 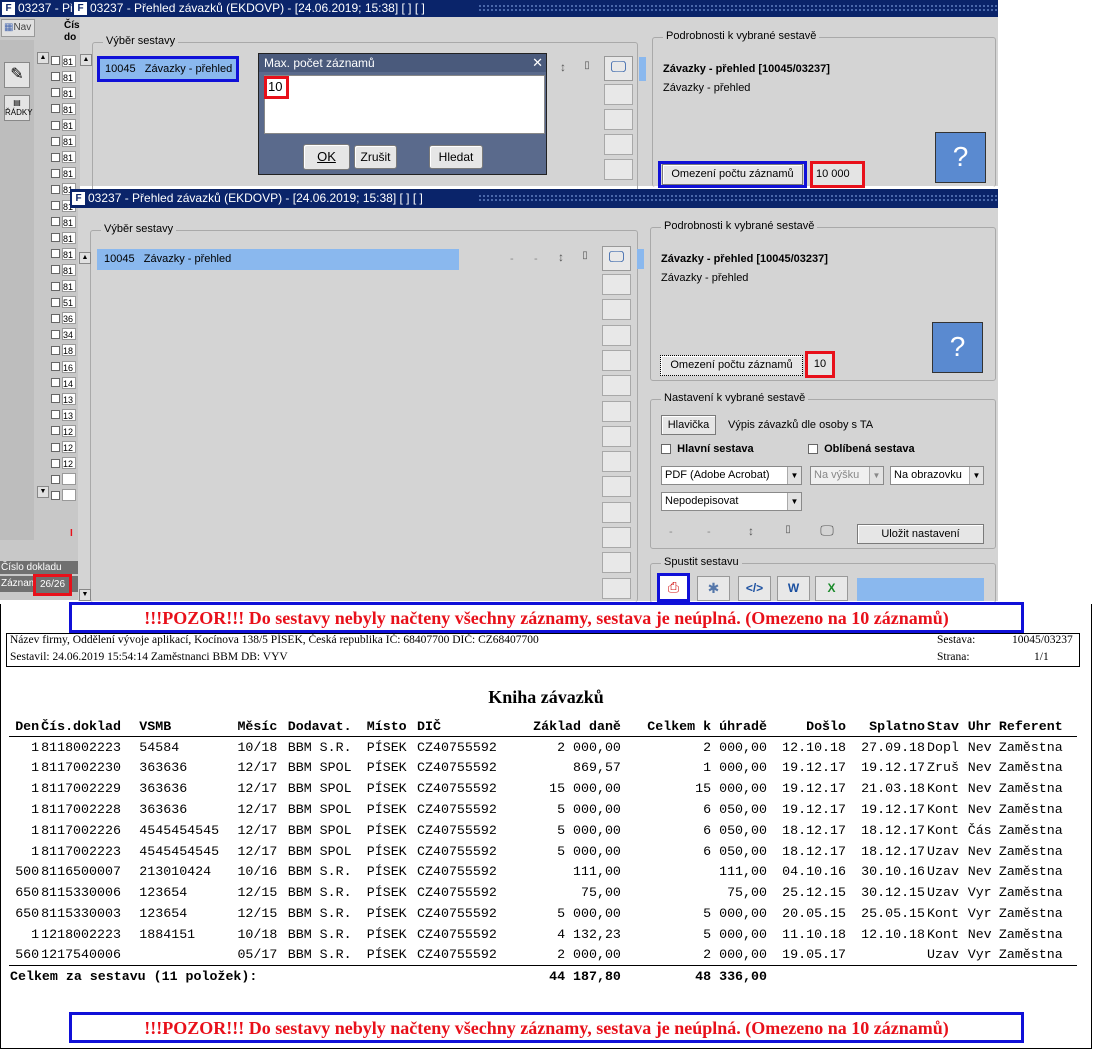 I want to click on dialog-zrusit-button: Zrušit, so click(x=375, y=157).